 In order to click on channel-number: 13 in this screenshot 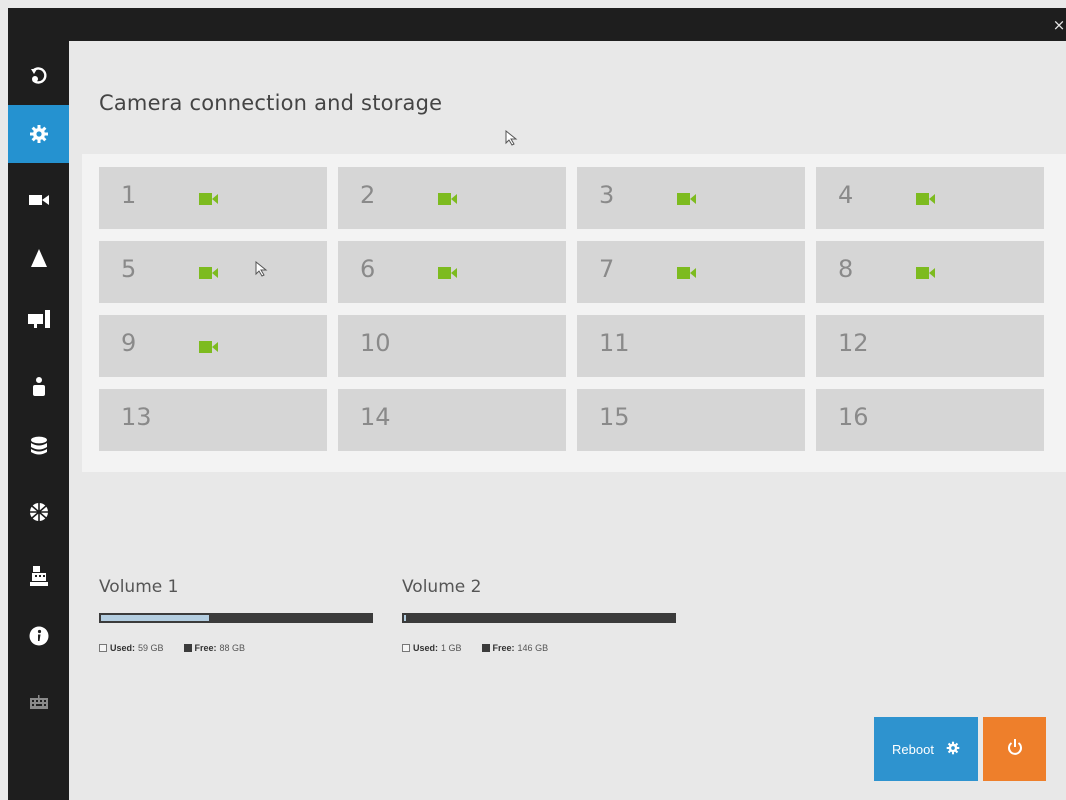, I will do `click(136, 417)`.